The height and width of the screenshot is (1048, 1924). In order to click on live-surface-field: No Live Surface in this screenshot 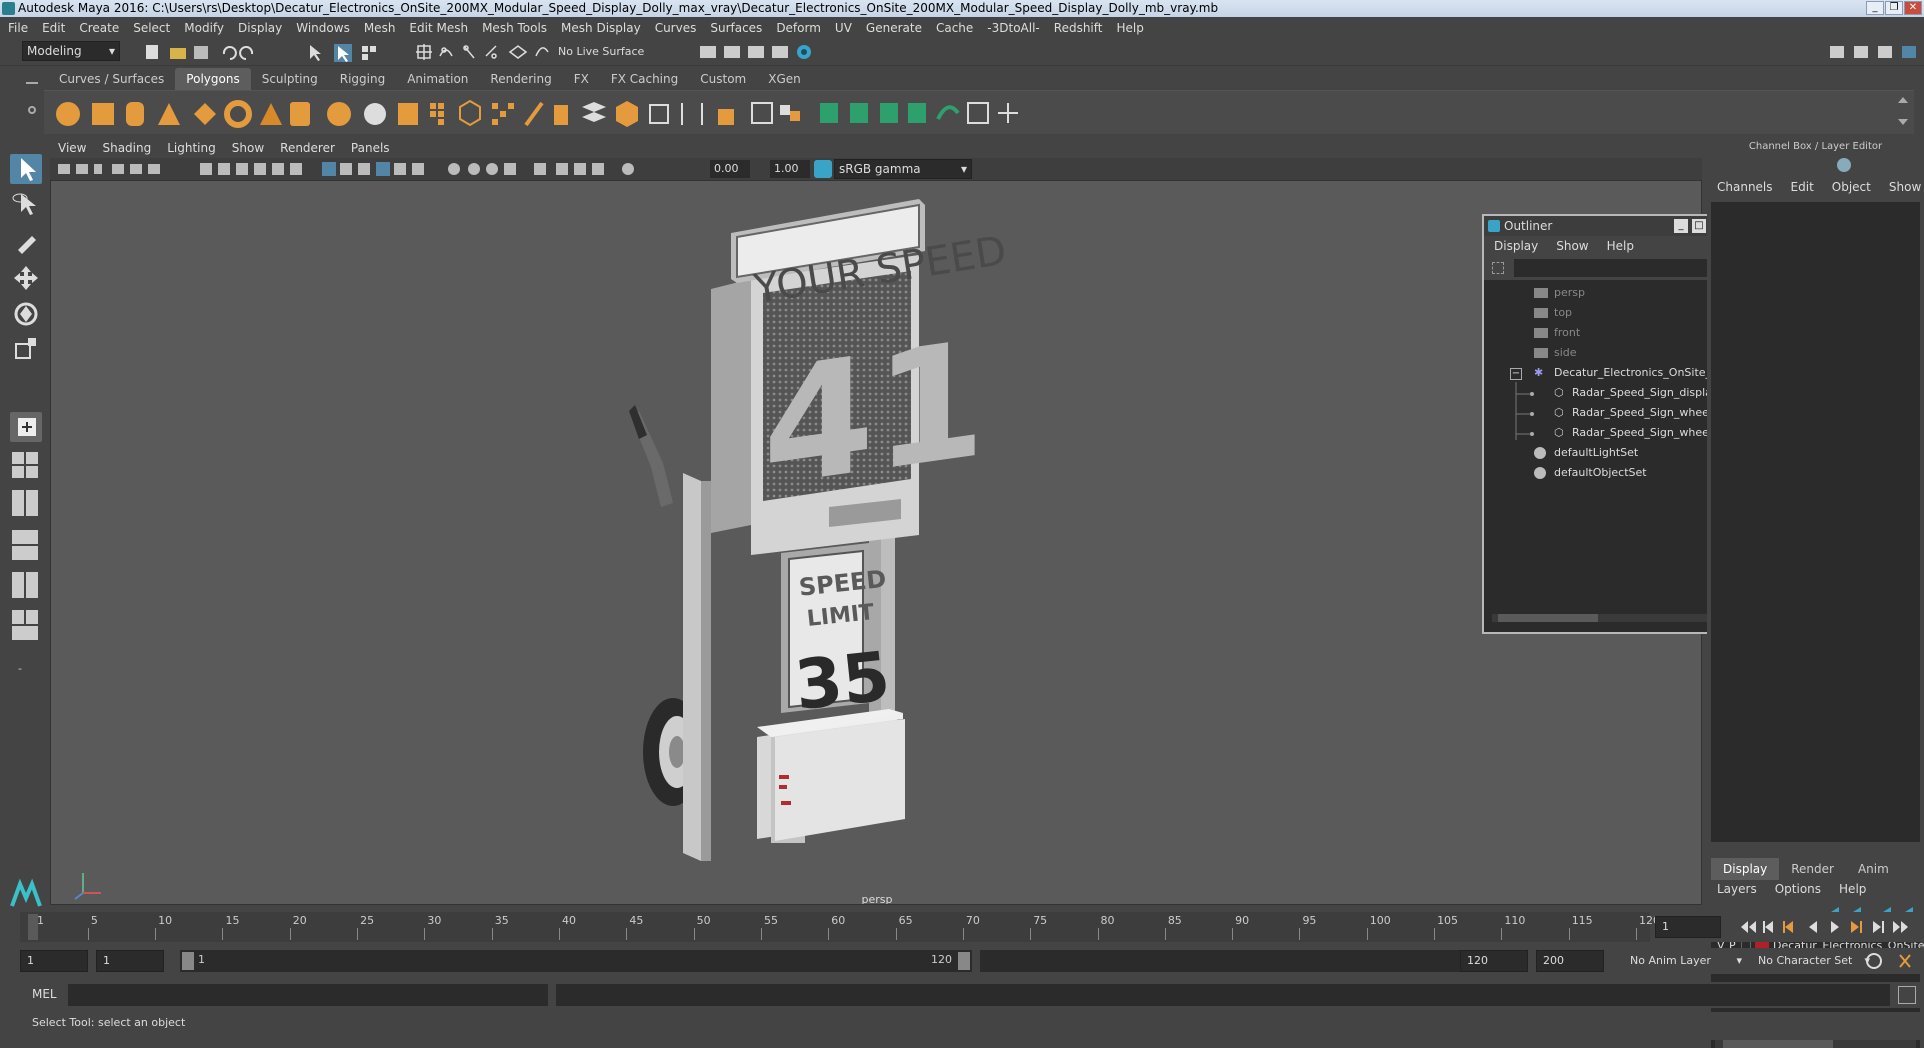, I will do `click(608, 52)`.